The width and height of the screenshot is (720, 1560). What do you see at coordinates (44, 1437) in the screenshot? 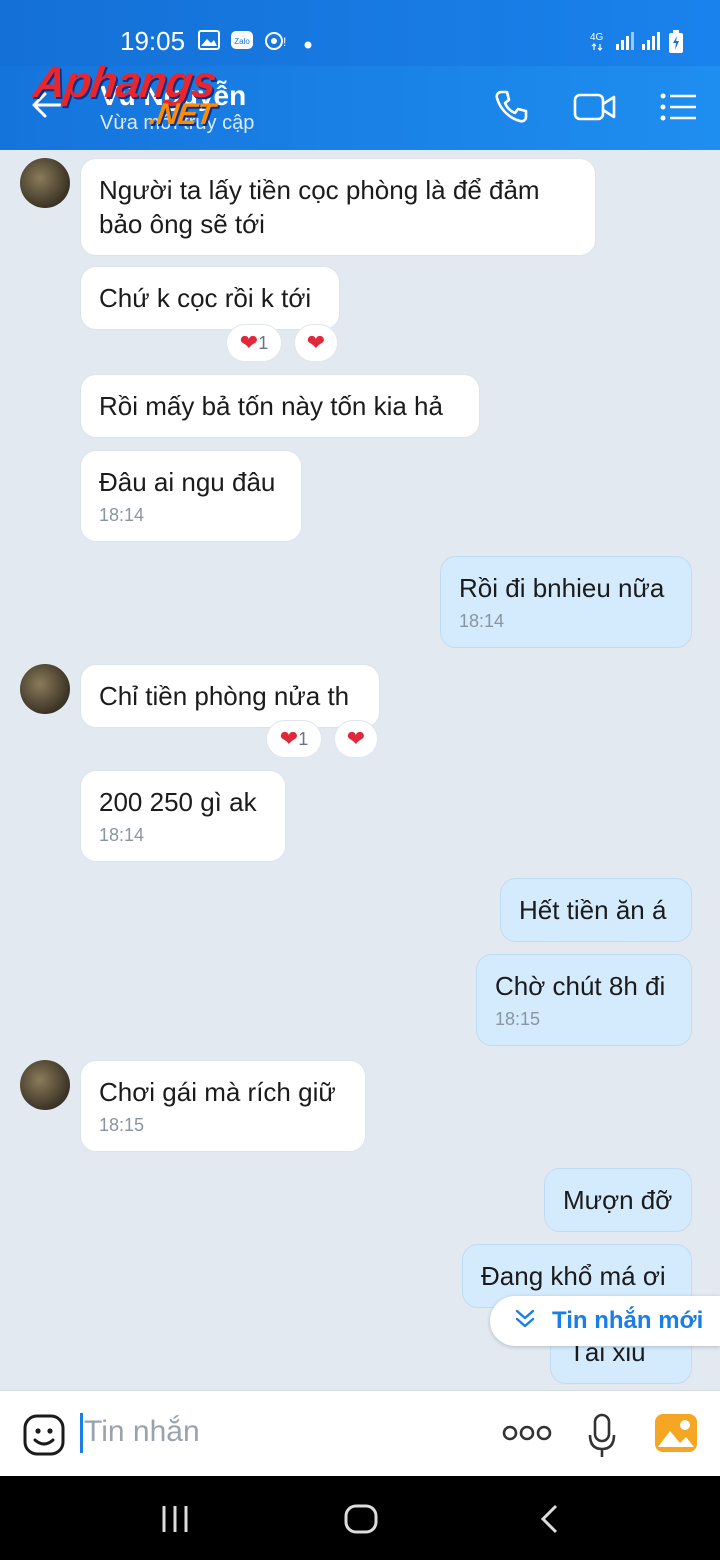
I see `sticker-smile-icon` at bounding box center [44, 1437].